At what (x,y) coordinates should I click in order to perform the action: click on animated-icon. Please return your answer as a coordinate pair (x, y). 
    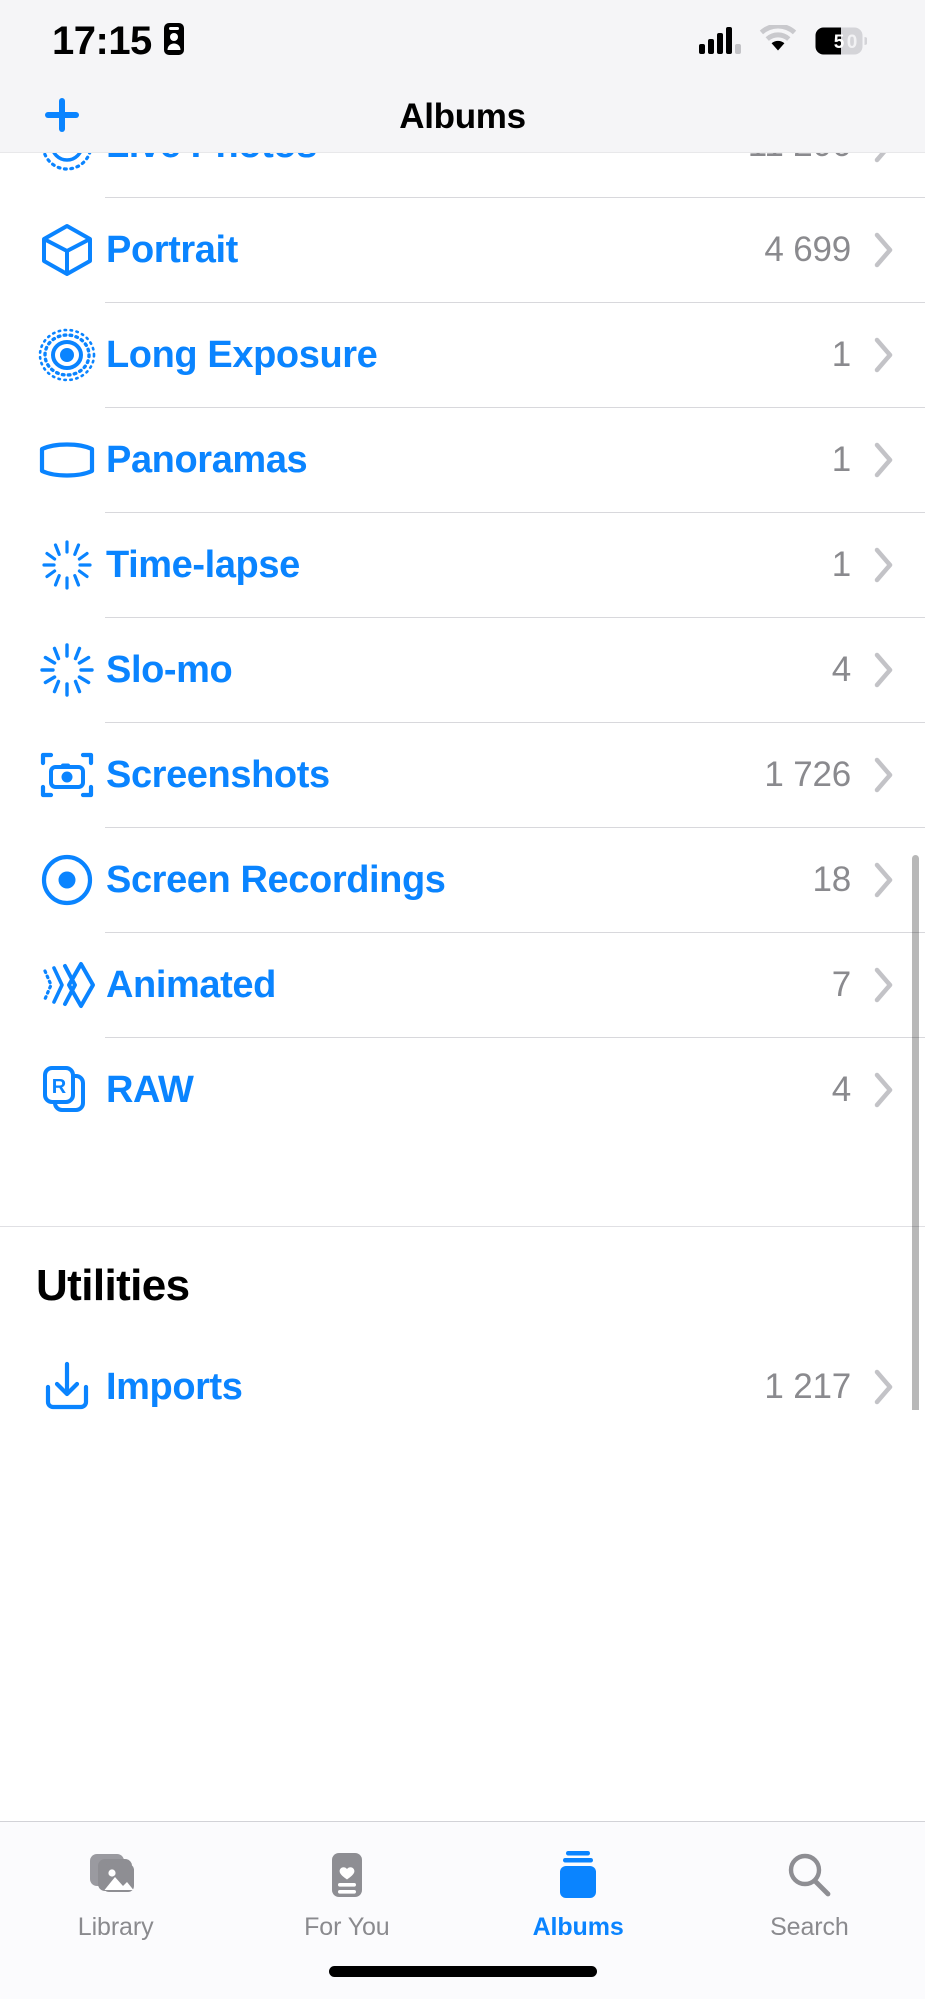
    Looking at the image, I should click on (67, 985).